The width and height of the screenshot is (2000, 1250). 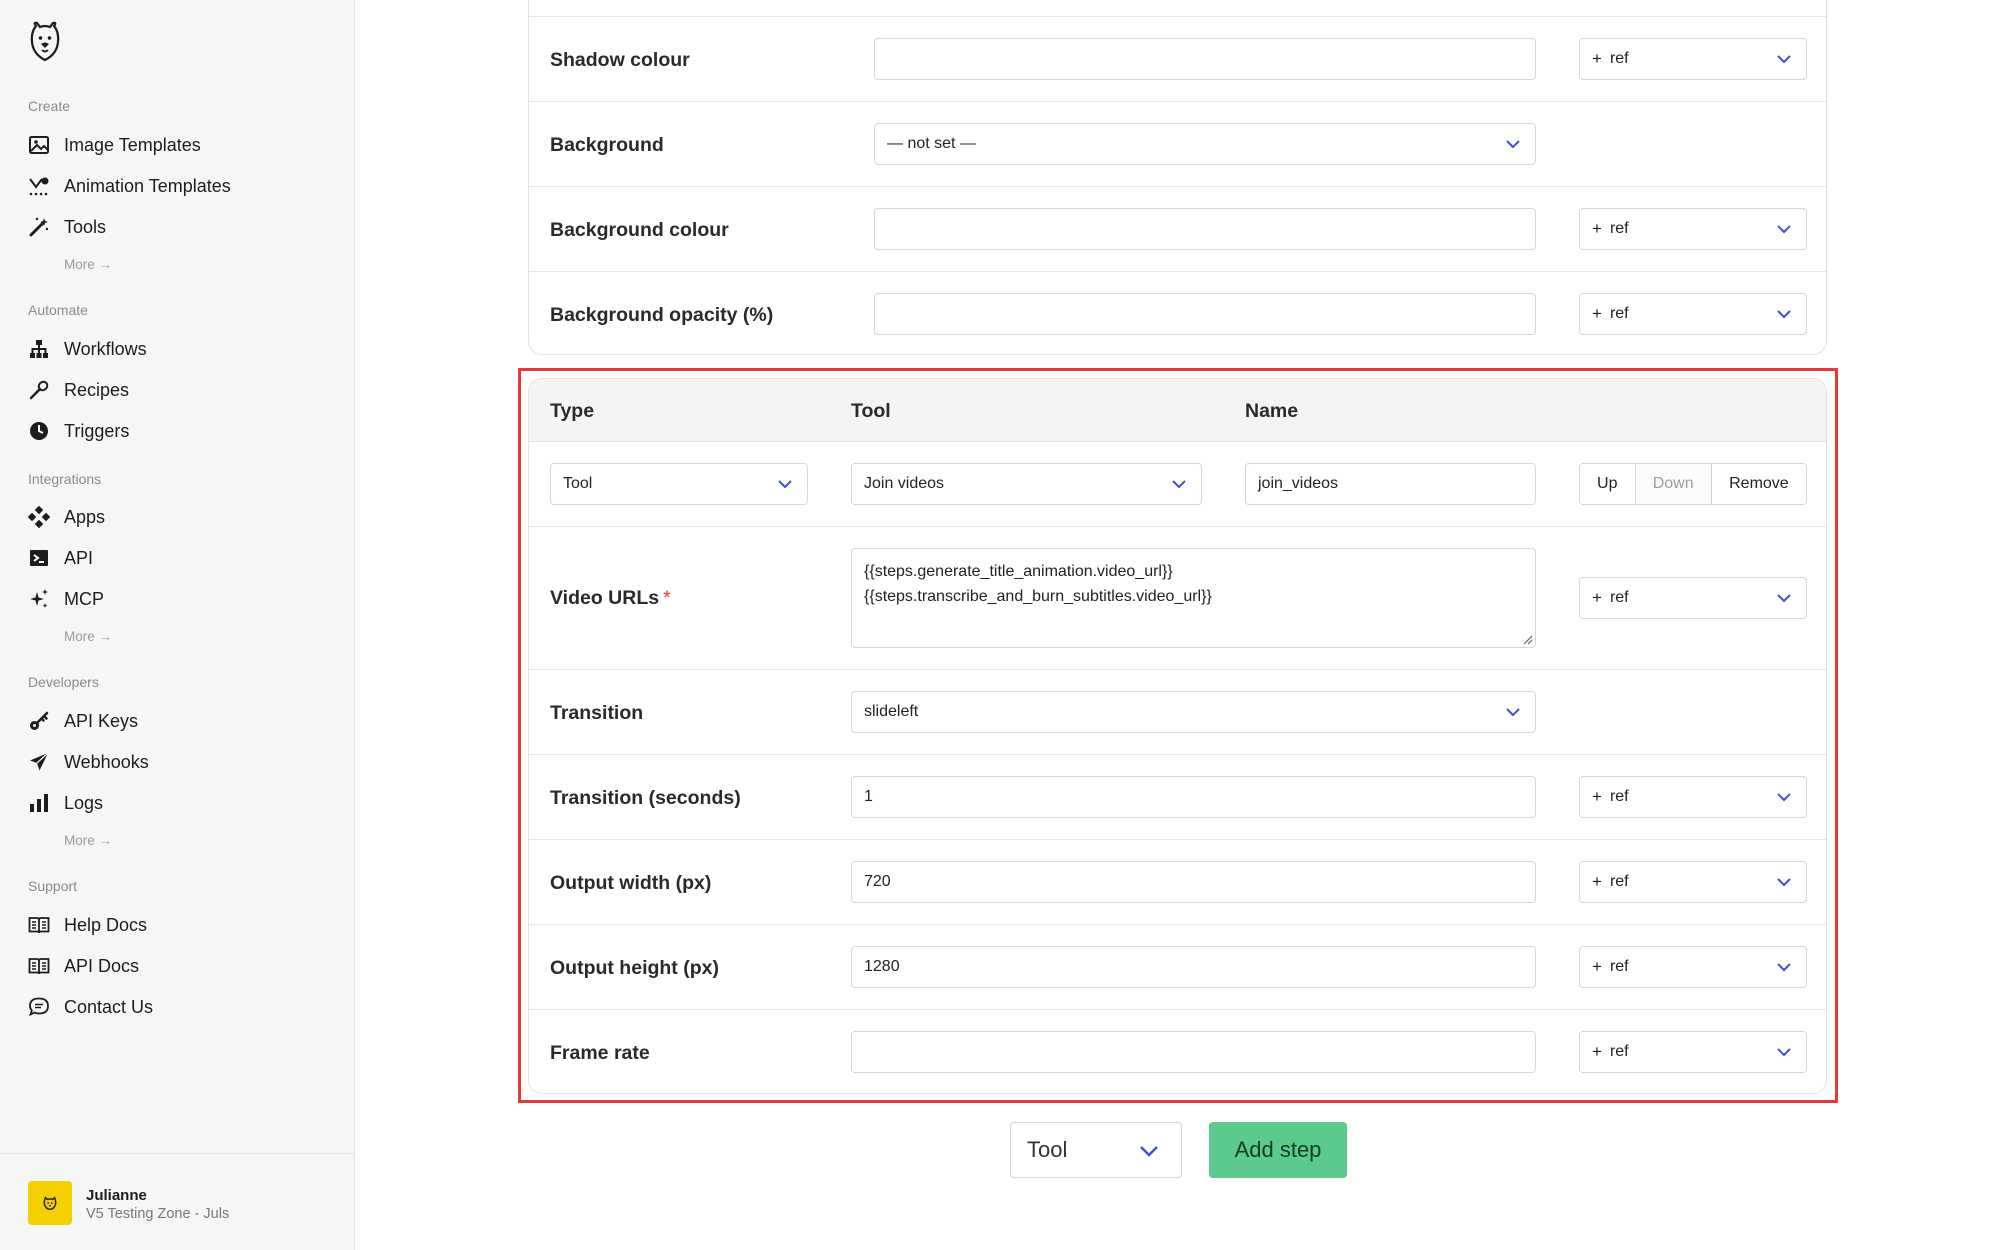 I want to click on header-tool: Tool, so click(x=871, y=411).